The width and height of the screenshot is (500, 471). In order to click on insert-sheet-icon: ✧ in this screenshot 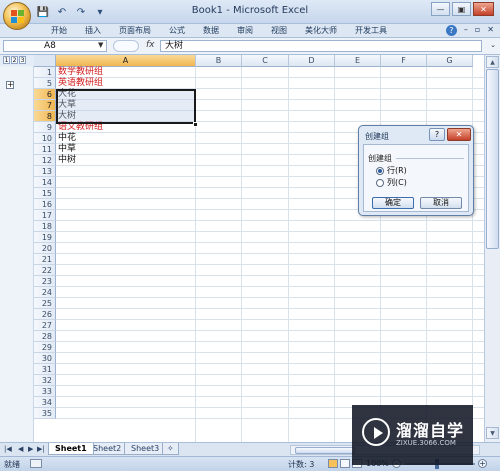, I will do `click(170, 449)`.